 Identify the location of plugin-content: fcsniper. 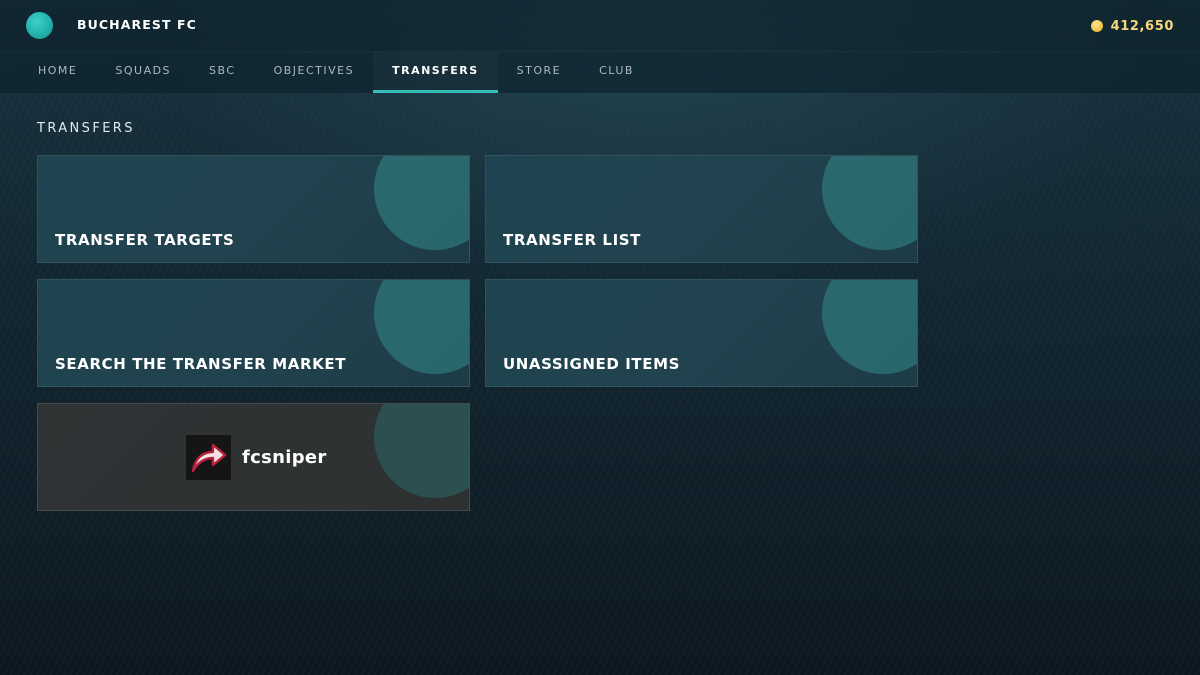
(256, 457).